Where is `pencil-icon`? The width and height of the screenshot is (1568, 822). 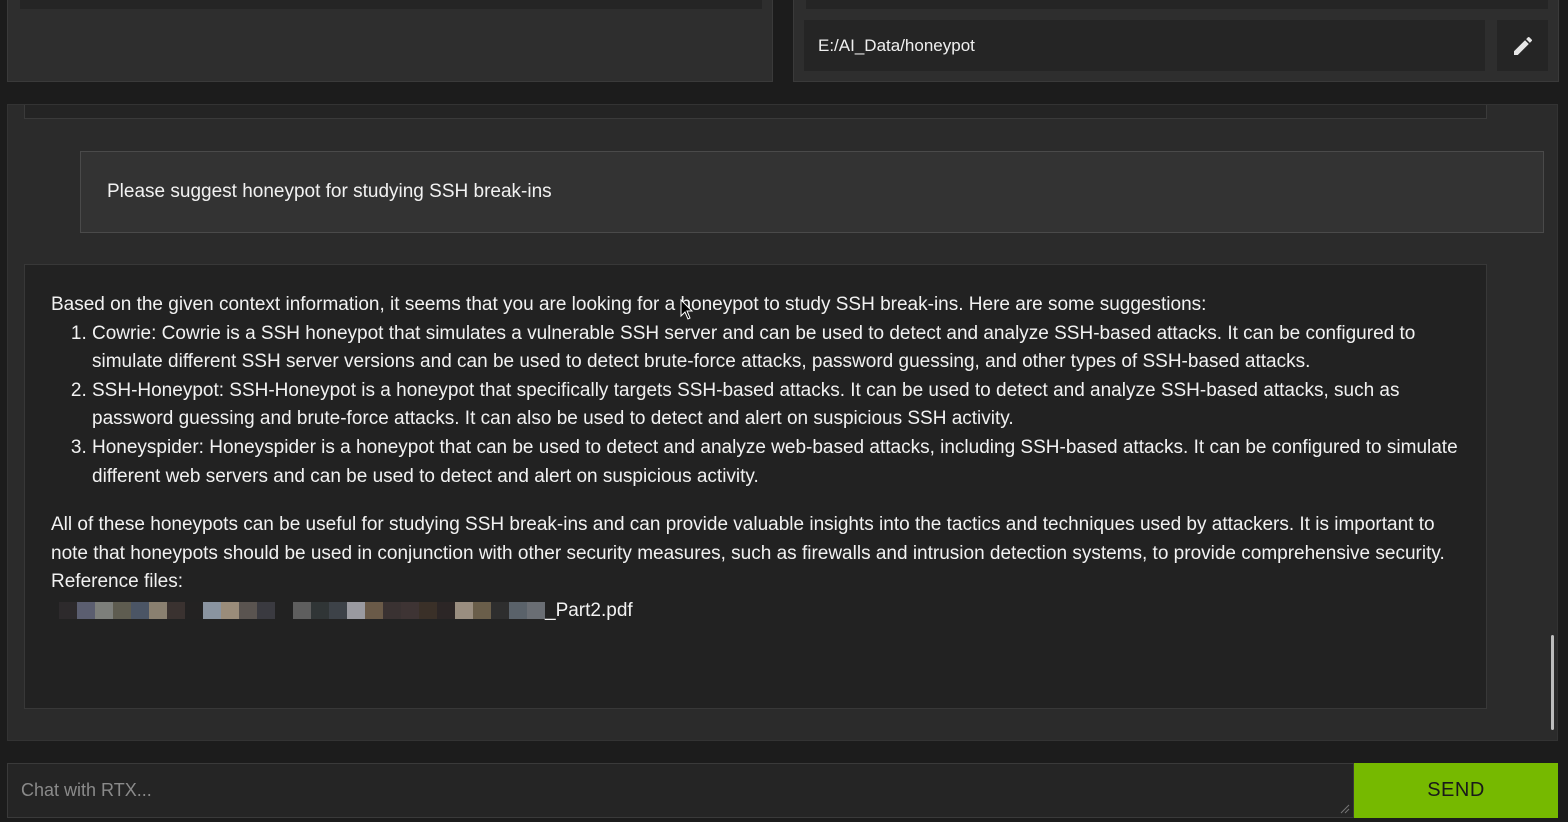 pencil-icon is located at coordinates (1522, 45).